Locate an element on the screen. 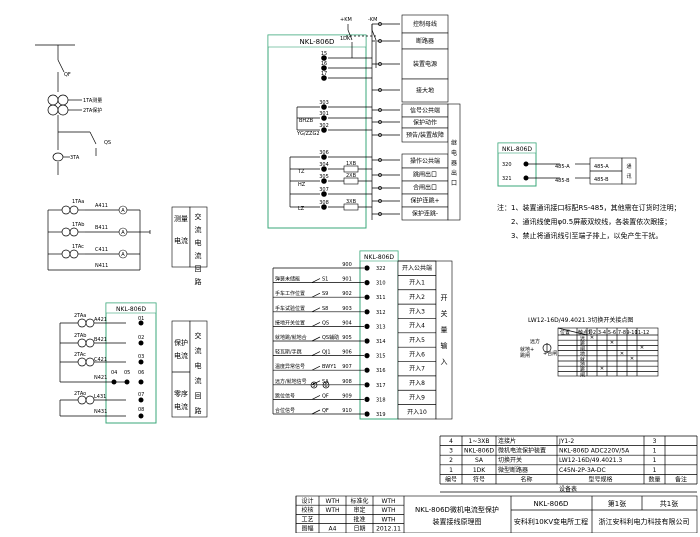 The height and width of the screenshot is (537, 700). bom-cell-3-2: 微型断路器 is located at coordinates (513, 470).